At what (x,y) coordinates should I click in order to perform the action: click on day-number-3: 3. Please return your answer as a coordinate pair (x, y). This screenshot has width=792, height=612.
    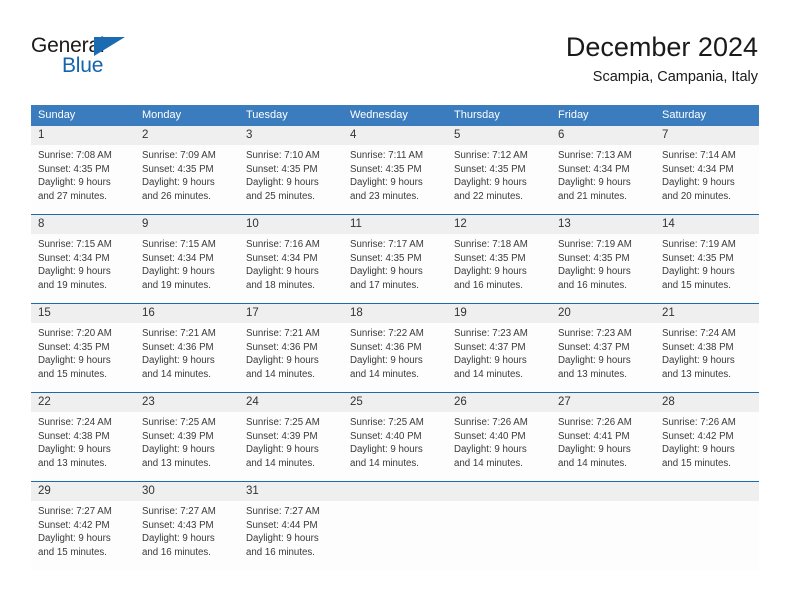
    Looking at the image, I should click on (291, 135).